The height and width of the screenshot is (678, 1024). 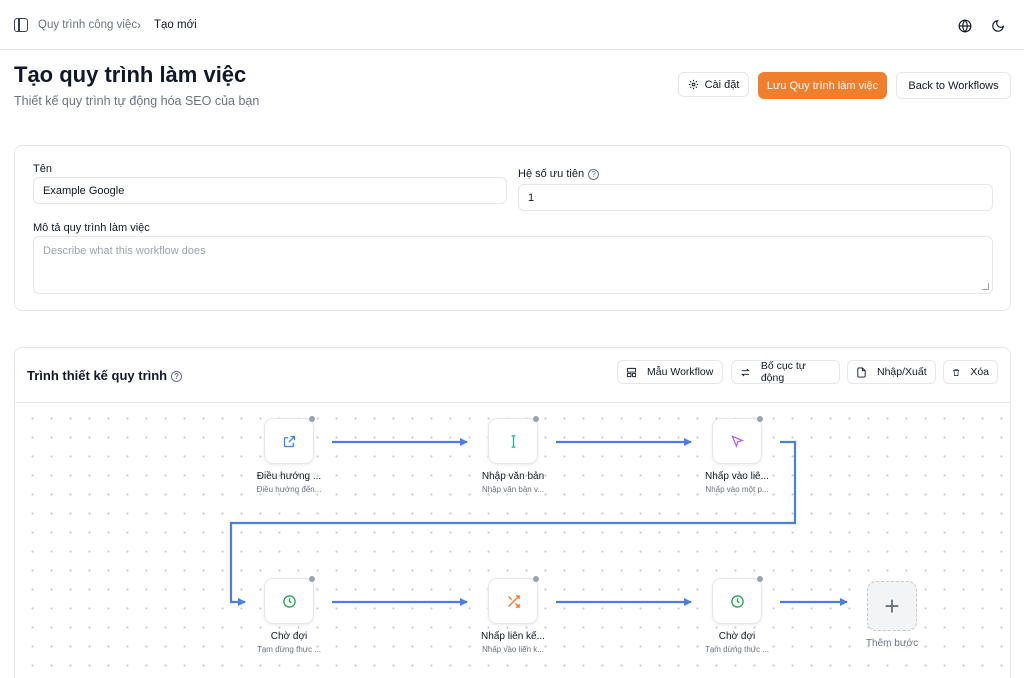 I want to click on delete-label: Xóa, so click(x=979, y=372).